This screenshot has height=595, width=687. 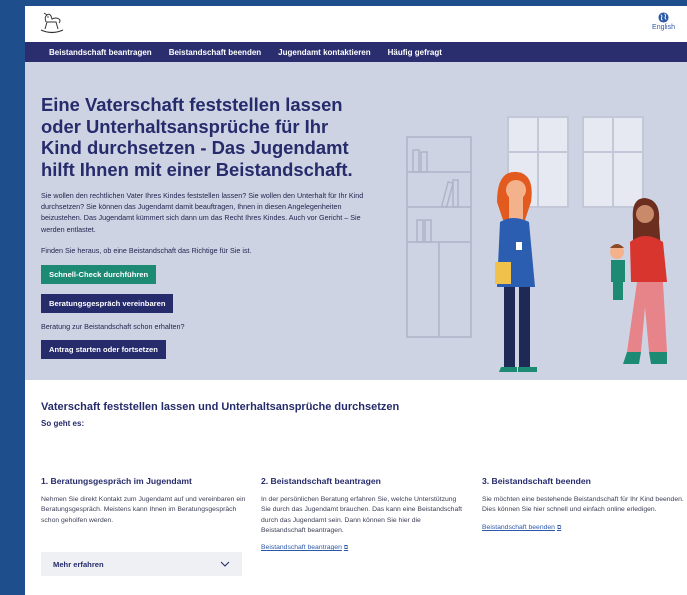 I want to click on globe-icon, so click(x=663, y=17).